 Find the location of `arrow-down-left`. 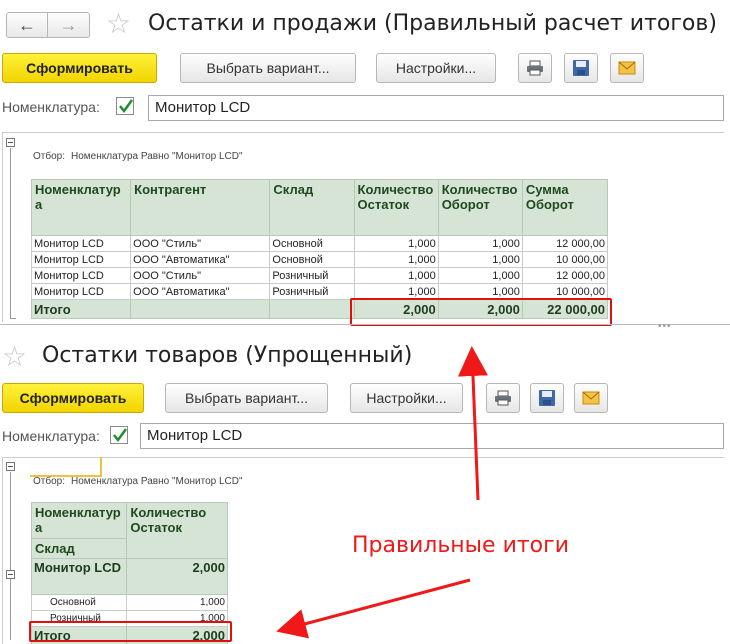

arrow-down-left is located at coordinates (373, 608).